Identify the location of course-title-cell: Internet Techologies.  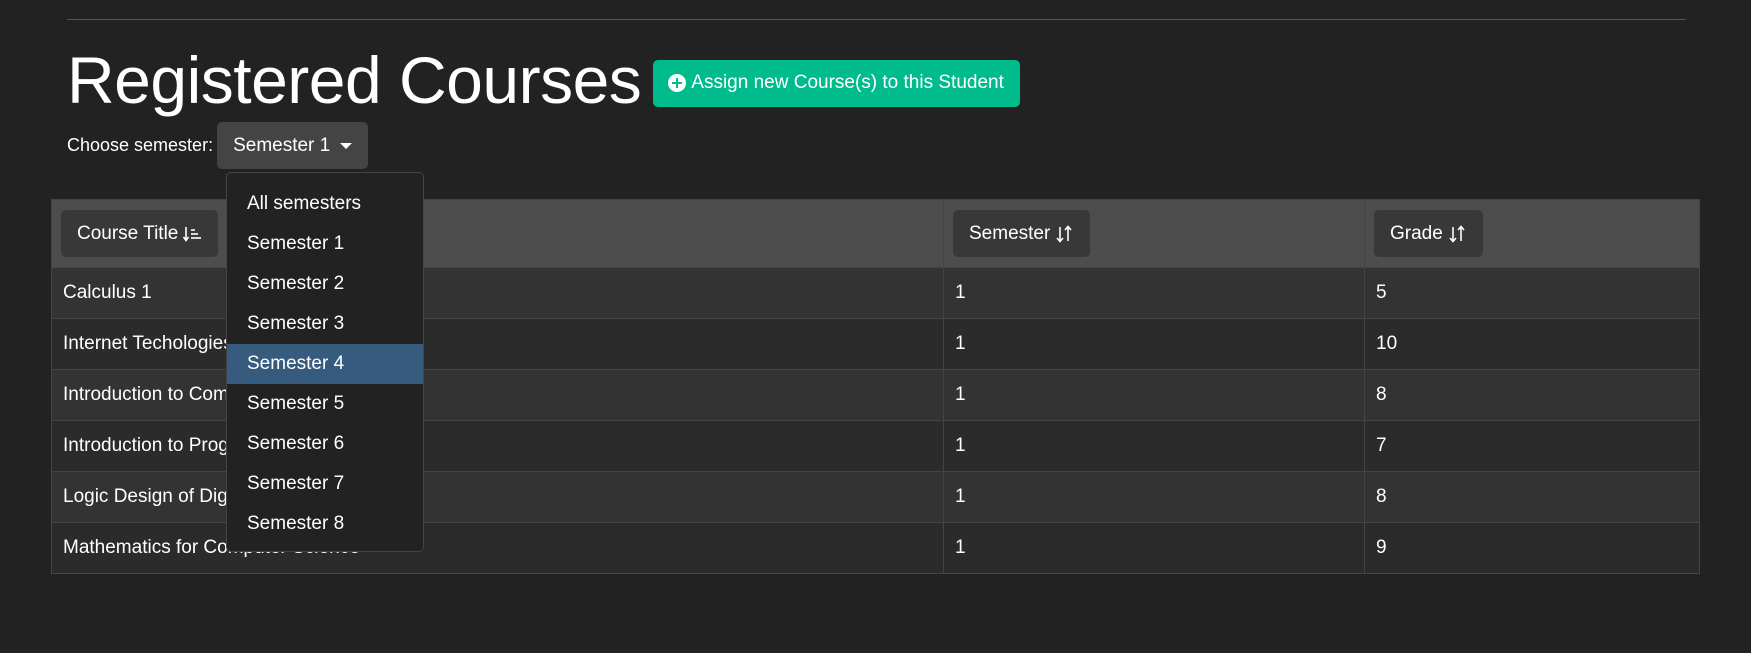
(497, 344).